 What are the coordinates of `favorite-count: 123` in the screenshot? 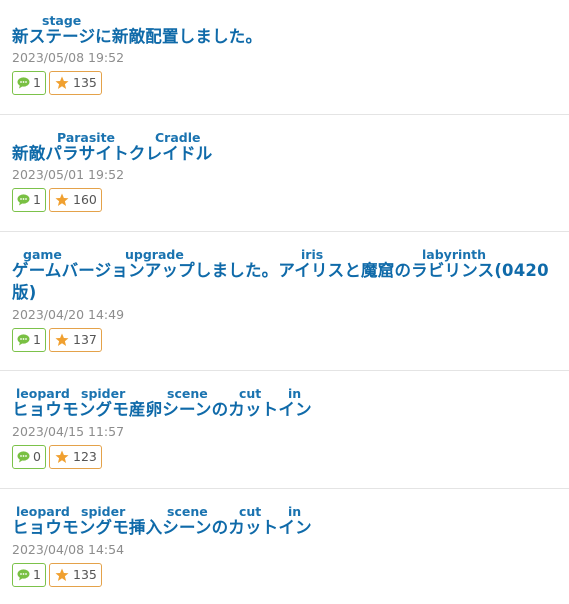 It's located at (85, 456).